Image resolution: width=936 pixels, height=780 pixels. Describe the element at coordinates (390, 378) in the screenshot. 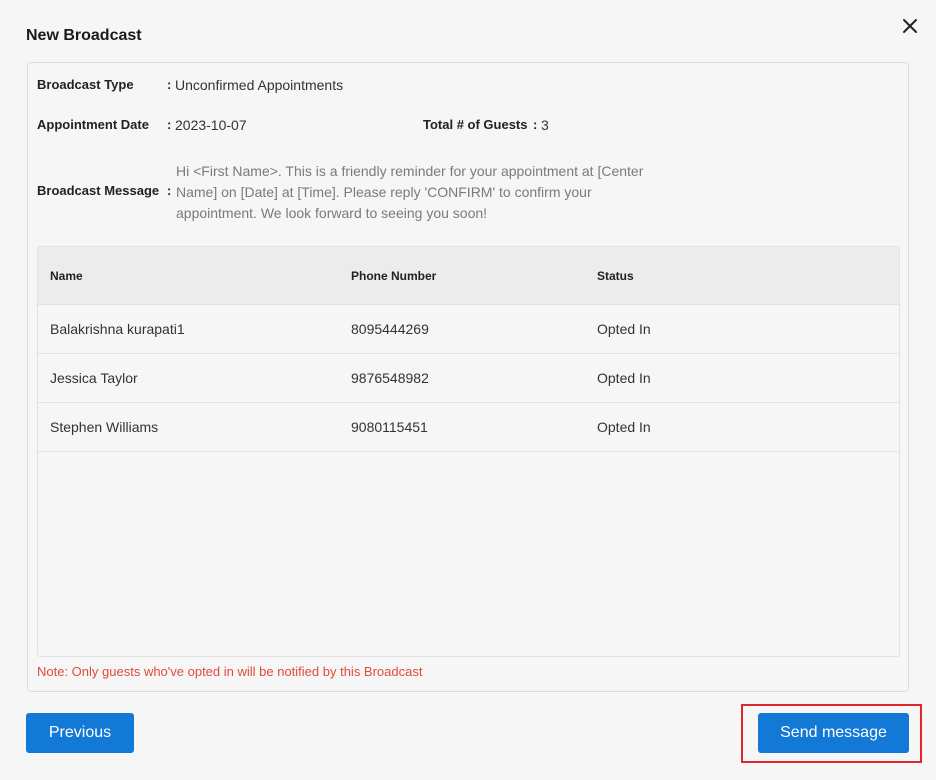

I see `guest-phone: 9876548982` at that location.